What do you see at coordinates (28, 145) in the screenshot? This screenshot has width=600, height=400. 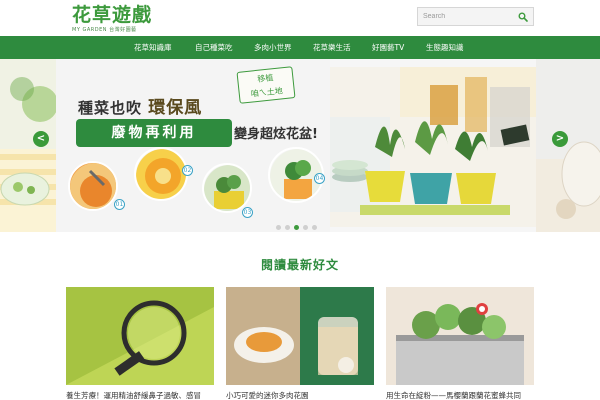 I see `prev-slide-preview` at bounding box center [28, 145].